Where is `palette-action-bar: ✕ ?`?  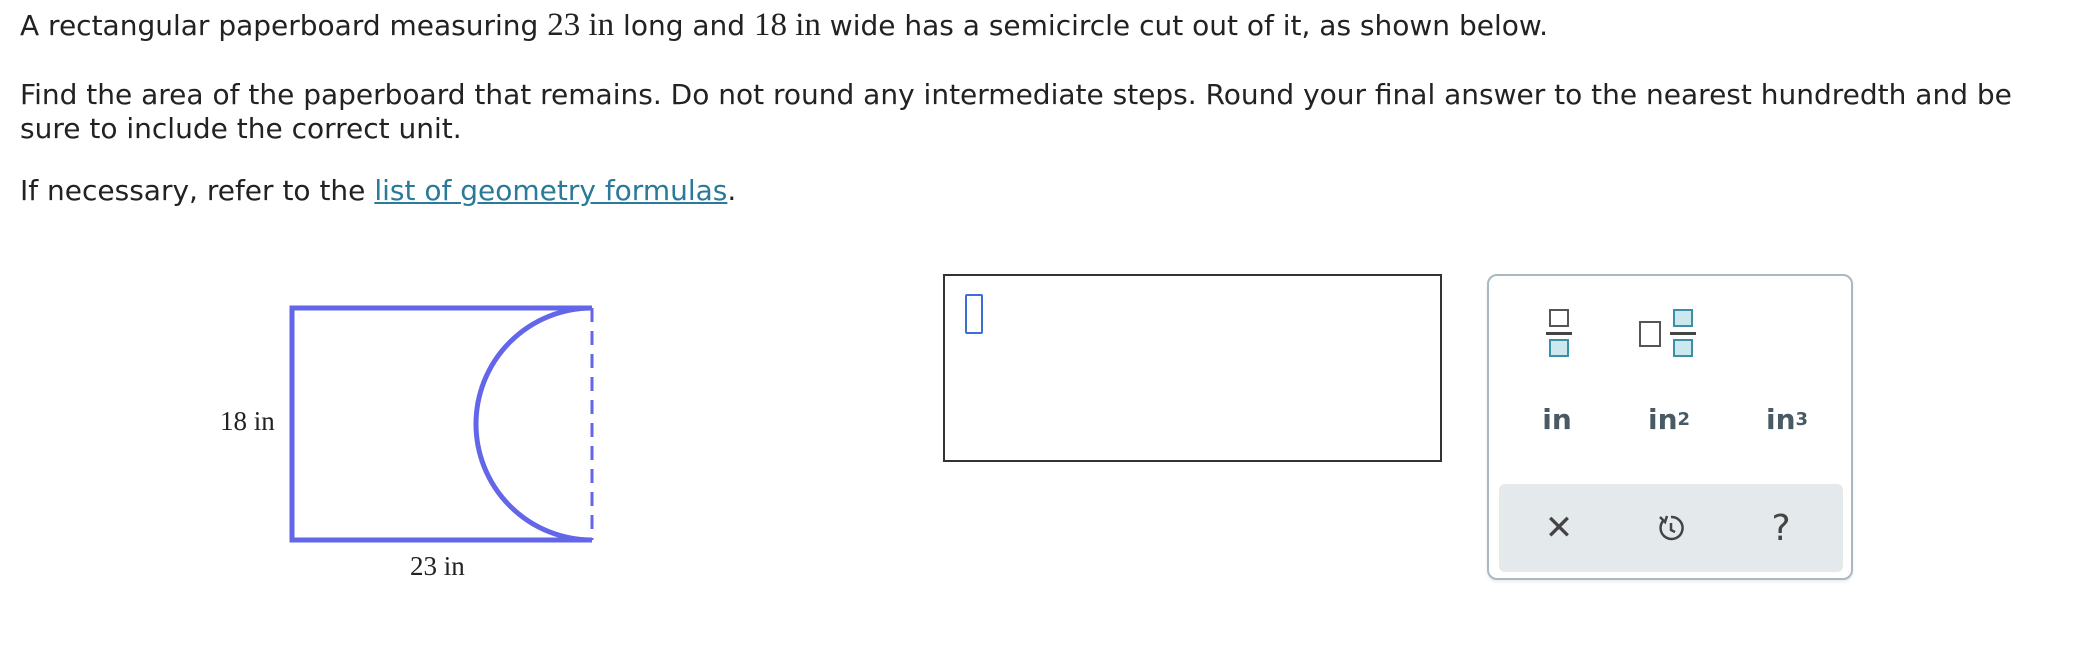 palette-action-bar: ✕ ? is located at coordinates (1671, 528).